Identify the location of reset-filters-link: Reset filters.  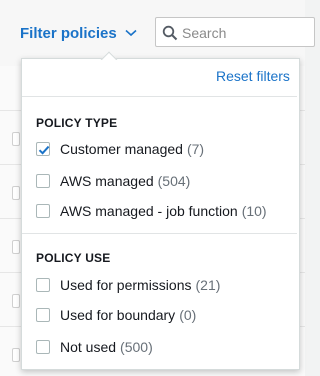
(253, 76).